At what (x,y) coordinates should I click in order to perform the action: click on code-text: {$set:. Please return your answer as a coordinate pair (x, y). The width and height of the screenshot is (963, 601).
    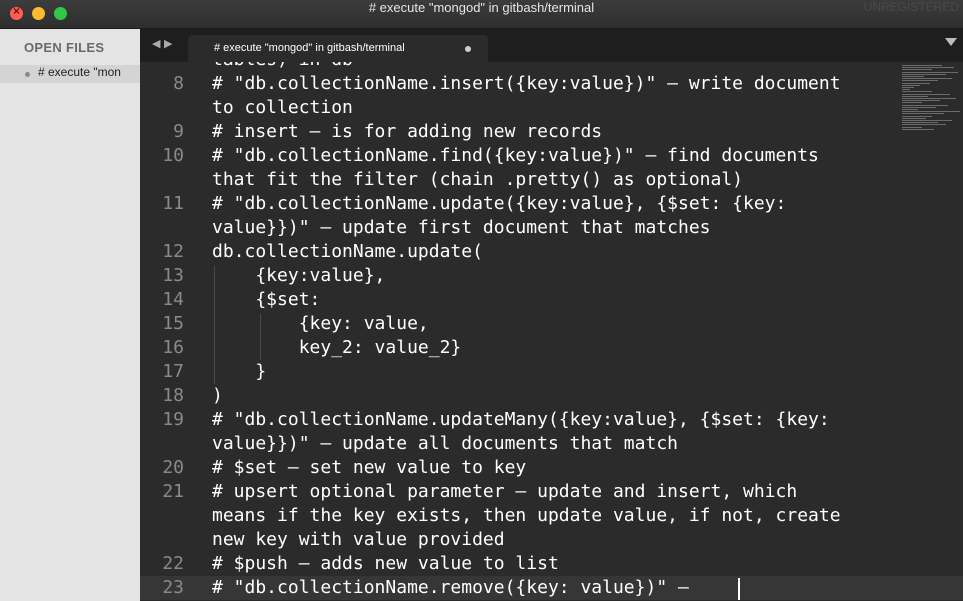
    Looking at the image, I should click on (266, 300).